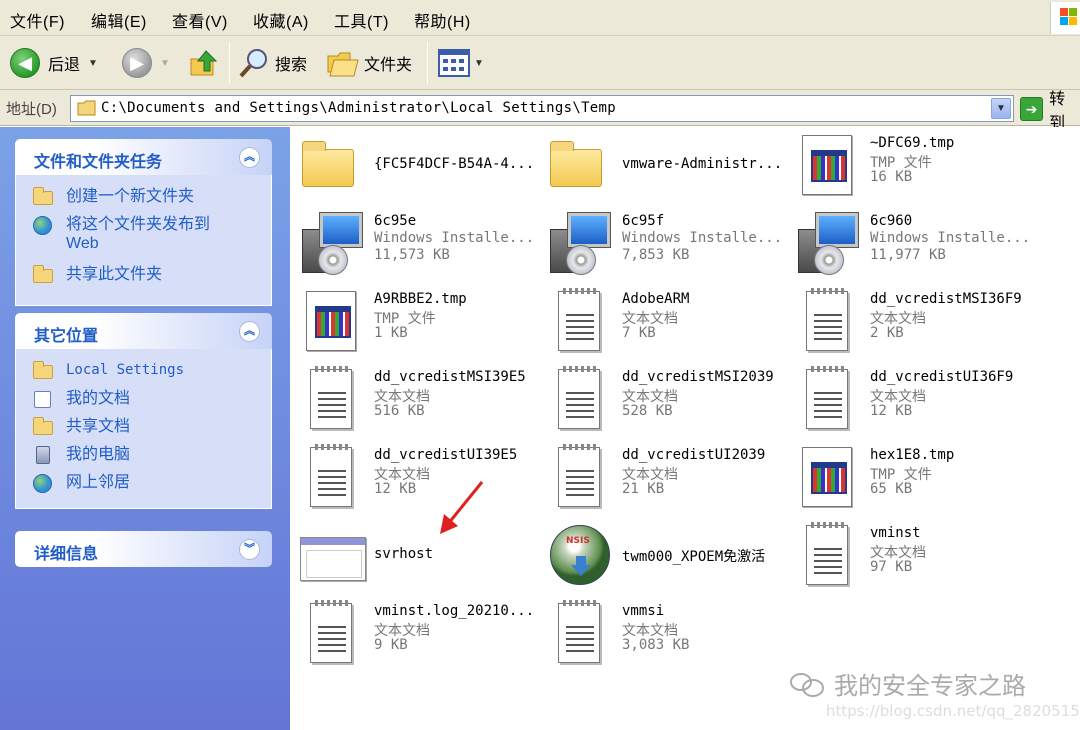 This screenshot has height=730, width=1080. I want to click on menu-edit: 编辑(E), so click(119, 20).